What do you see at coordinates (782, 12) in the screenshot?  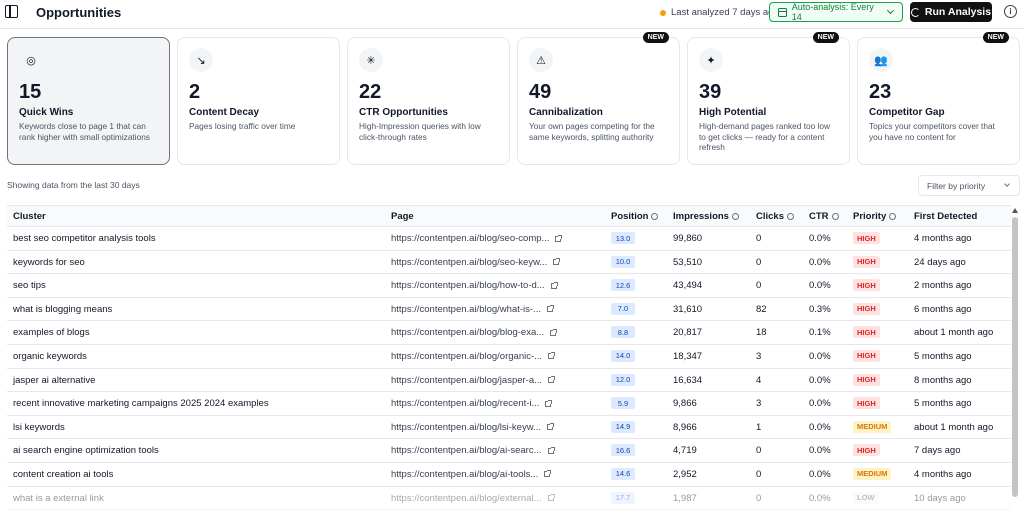 I see `calendar-icon` at bounding box center [782, 12].